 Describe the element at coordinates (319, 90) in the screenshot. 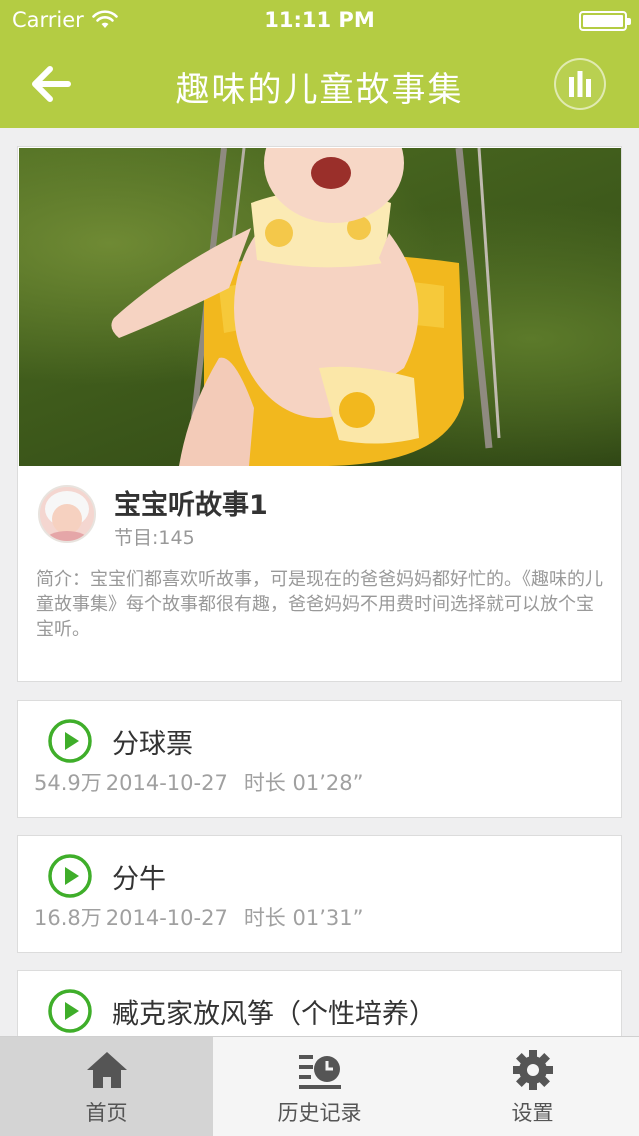

I see `page-title: 趣味的儿童故事集` at that location.